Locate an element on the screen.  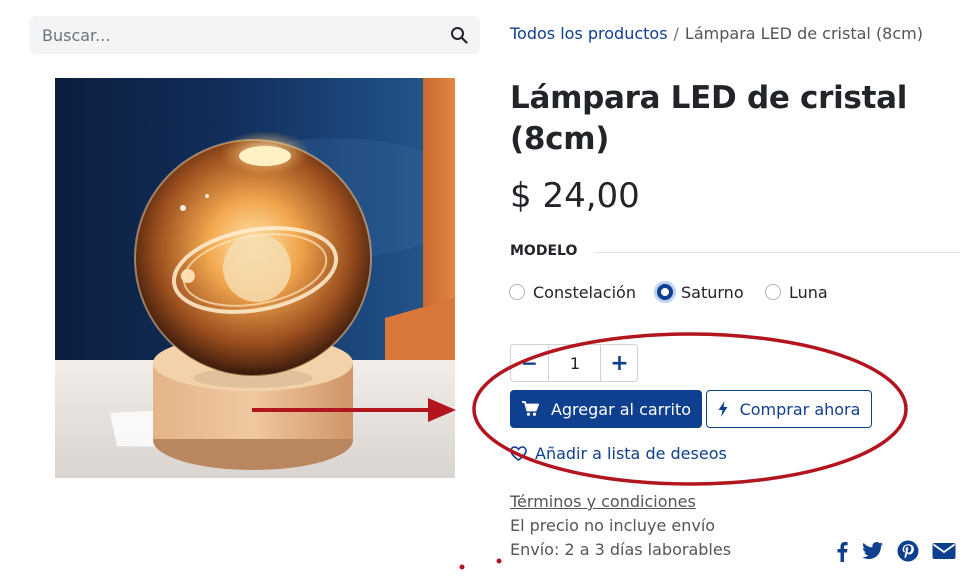
delivery-time-note: Envío: 2 a 3 días laborables is located at coordinates (621, 549).